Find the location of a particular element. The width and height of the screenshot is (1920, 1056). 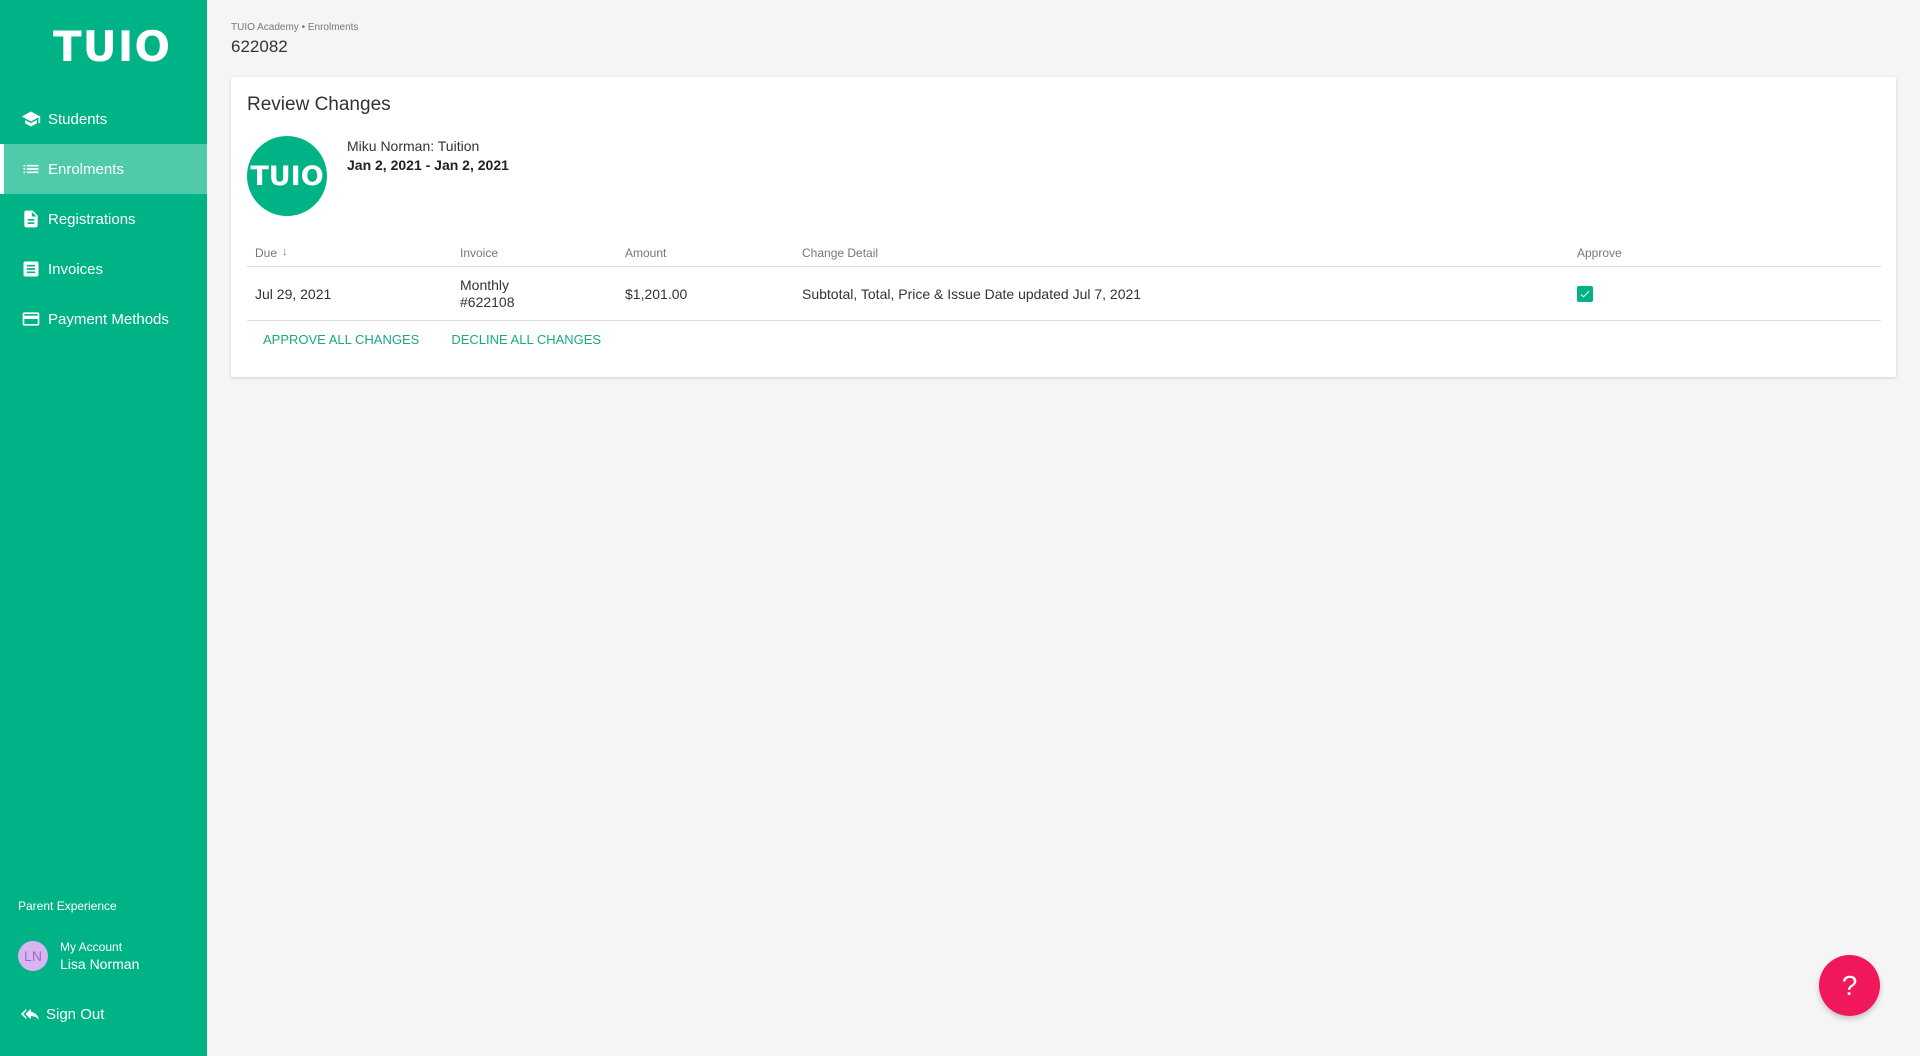

my-account-link: LN My Account Lisa Norman is located at coordinates (78, 956).